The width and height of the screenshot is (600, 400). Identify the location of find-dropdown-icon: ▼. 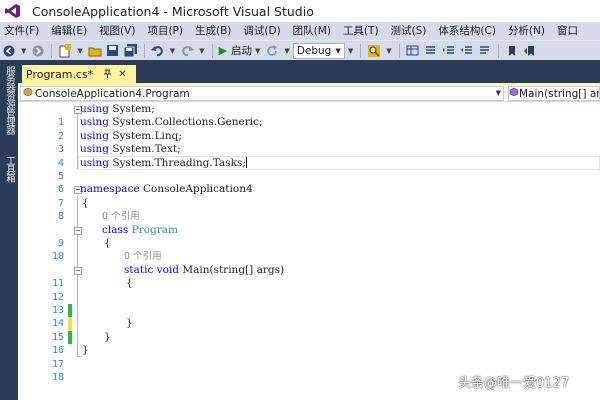
(388, 51).